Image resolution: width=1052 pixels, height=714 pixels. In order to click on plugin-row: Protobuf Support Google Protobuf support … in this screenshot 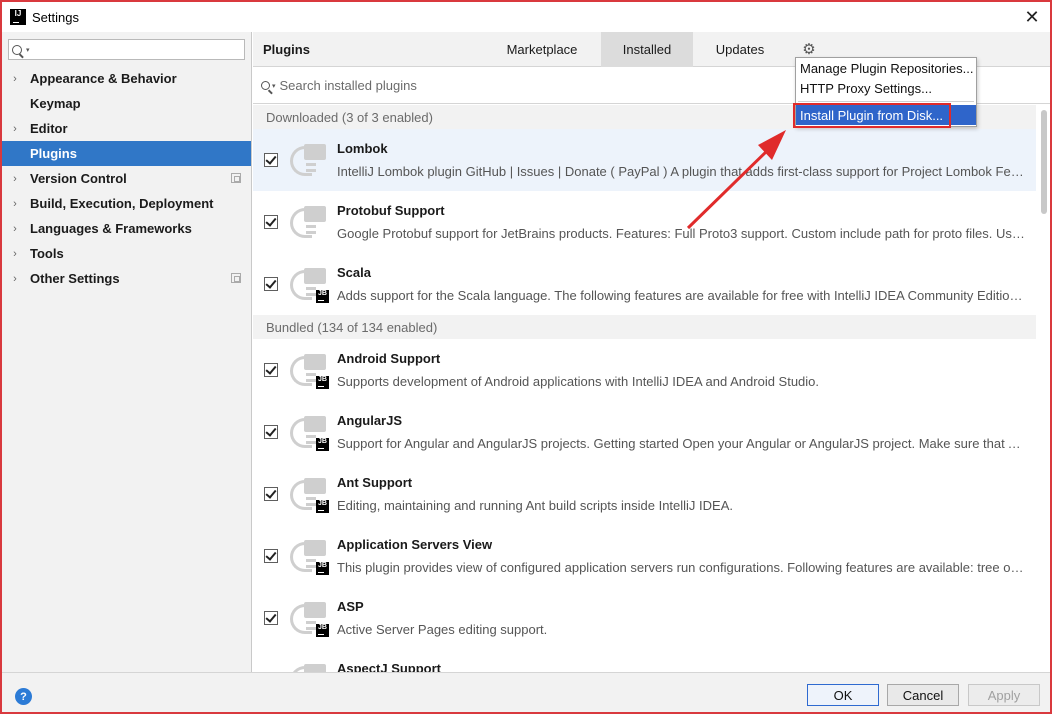, I will do `click(644, 222)`.